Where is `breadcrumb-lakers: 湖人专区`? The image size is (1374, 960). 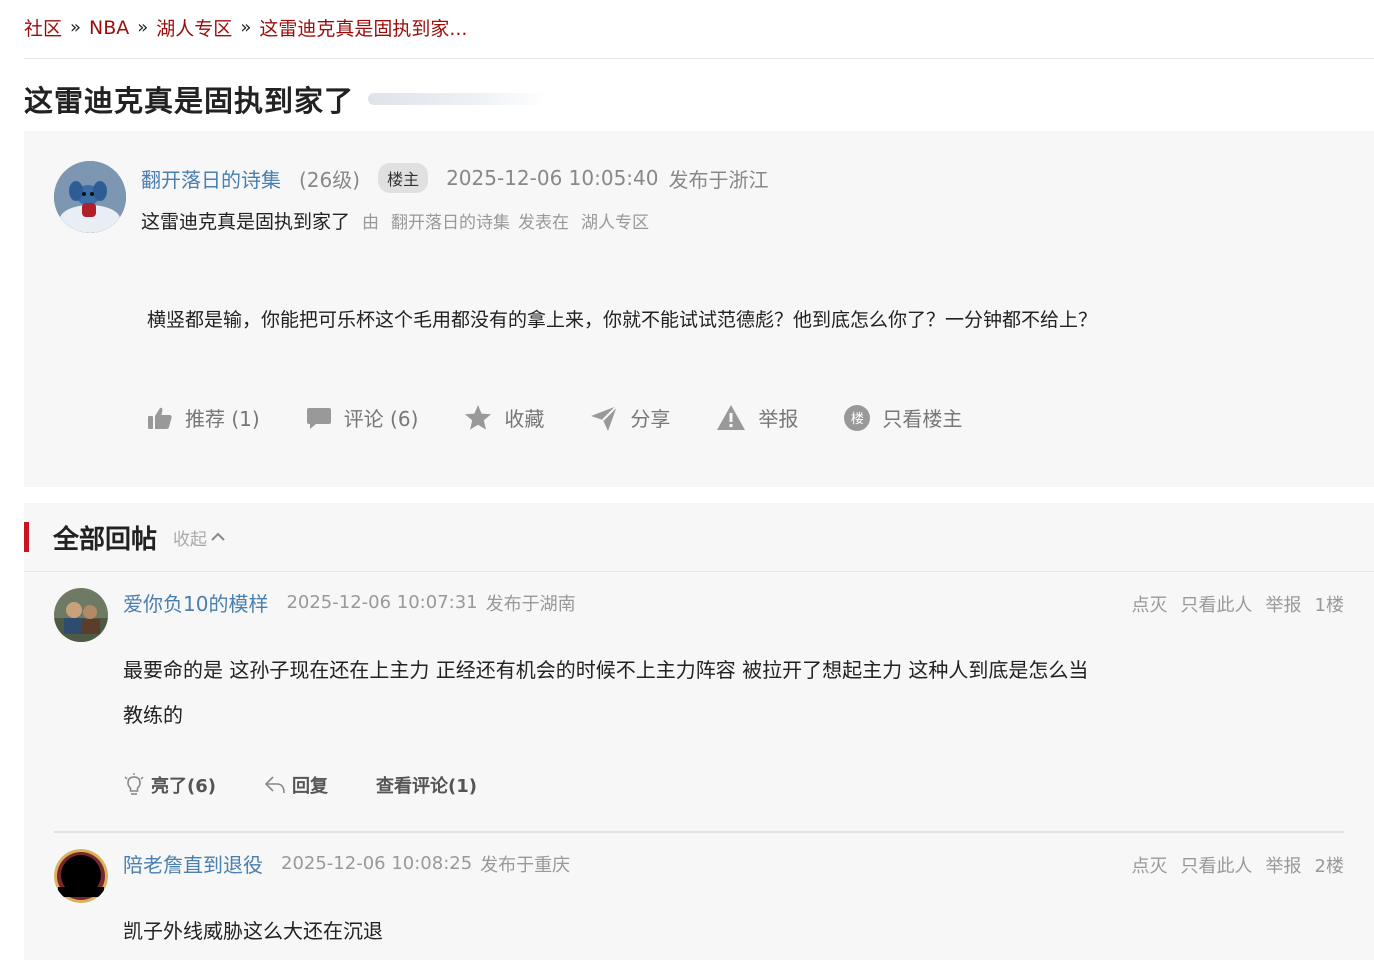
breadcrumb-lakers: 湖人专区 is located at coordinates (194, 27).